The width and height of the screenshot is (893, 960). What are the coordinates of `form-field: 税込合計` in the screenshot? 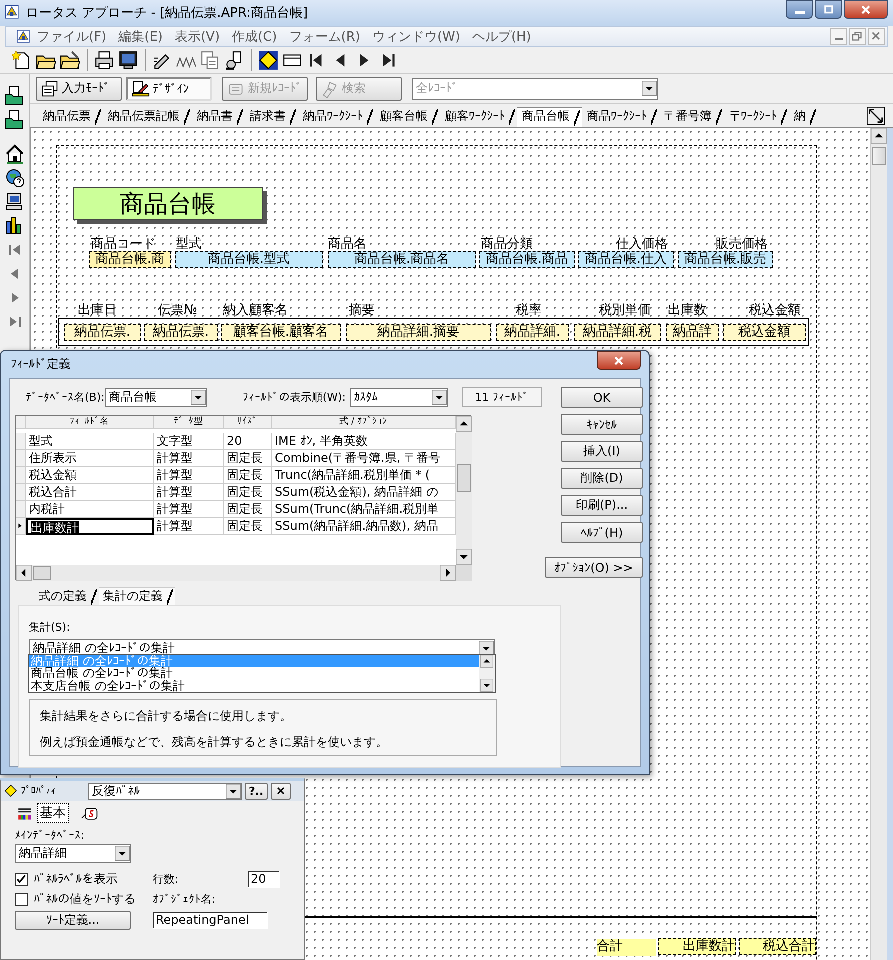 It's located at (777, 946).